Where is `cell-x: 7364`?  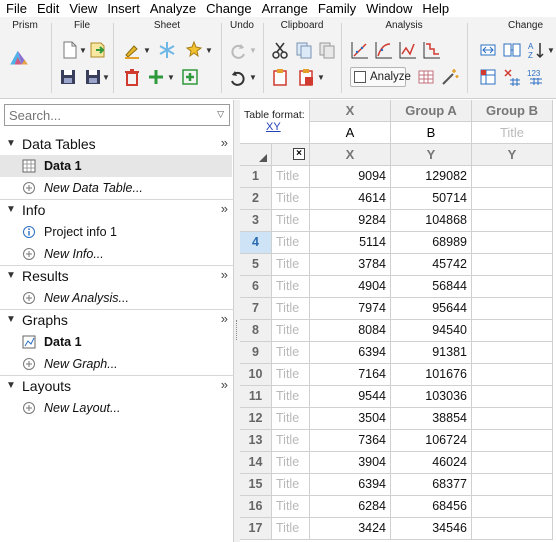 cell-x: 7364 is located at coordinates (350, 441).